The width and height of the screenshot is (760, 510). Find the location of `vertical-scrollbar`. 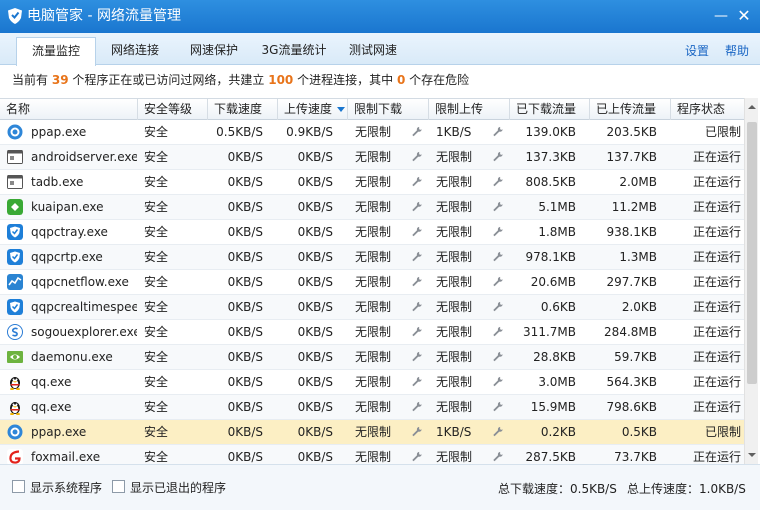

vertical-scrollbar is located at coordinates (751, 281).